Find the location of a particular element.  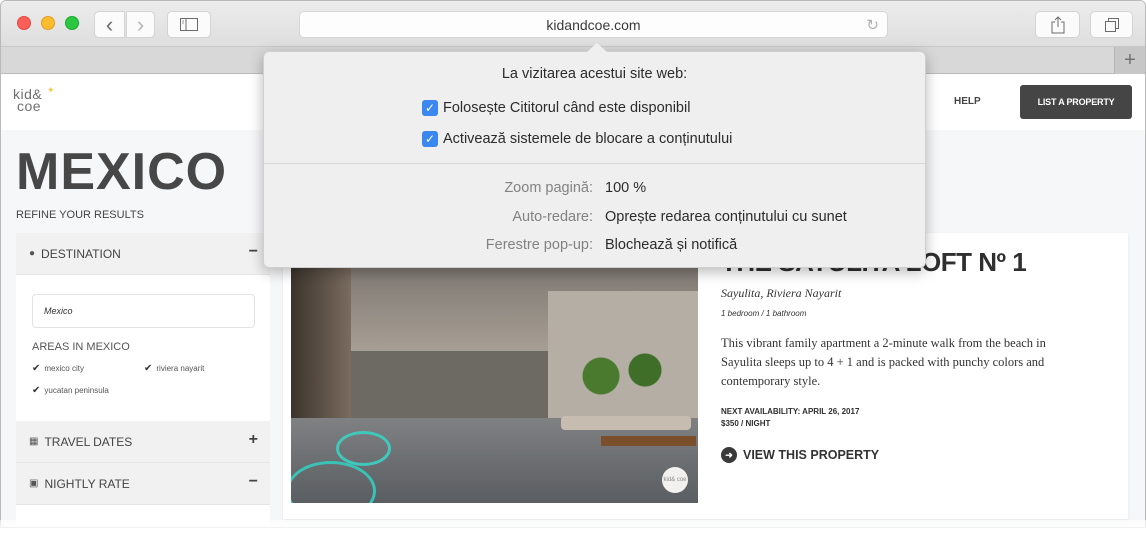

photo-chair is located at coordinates (363, 448).